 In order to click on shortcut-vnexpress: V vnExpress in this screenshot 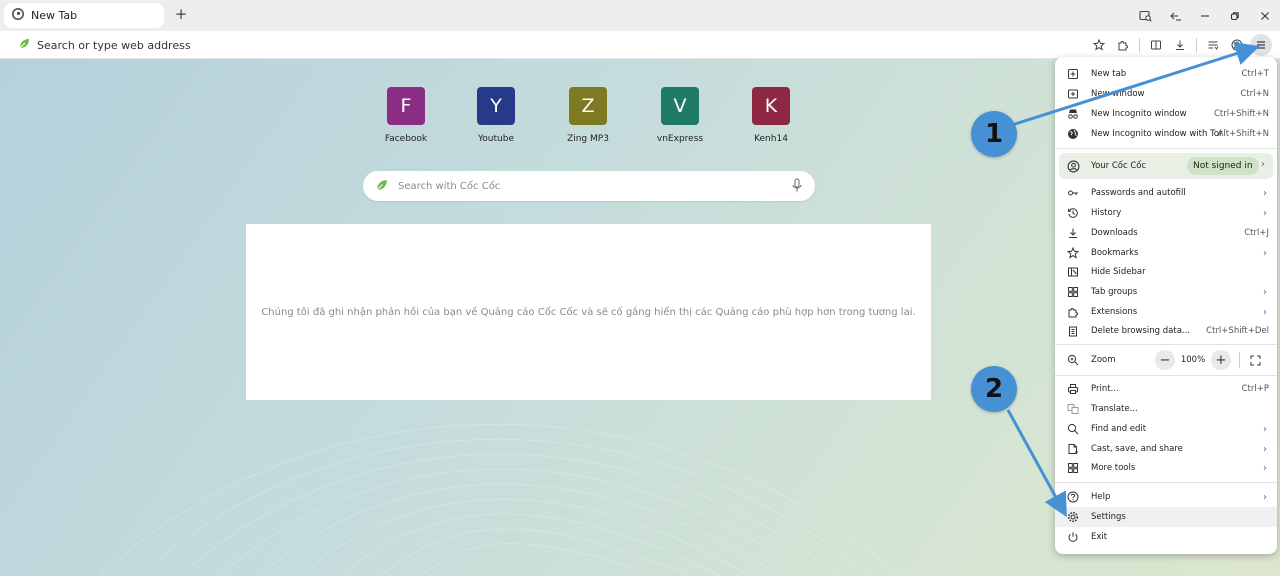, I will do `click(680, 115)`.